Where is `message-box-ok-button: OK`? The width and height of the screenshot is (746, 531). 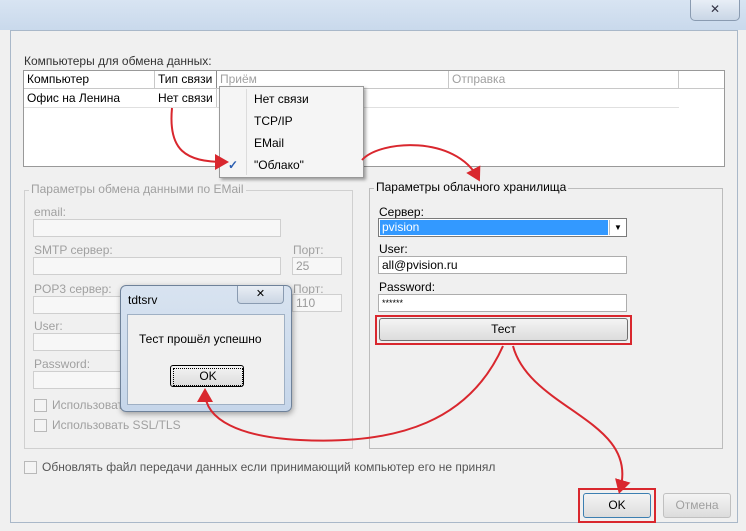 message-box-ok-button: OK is located at coordinates (207, 376).